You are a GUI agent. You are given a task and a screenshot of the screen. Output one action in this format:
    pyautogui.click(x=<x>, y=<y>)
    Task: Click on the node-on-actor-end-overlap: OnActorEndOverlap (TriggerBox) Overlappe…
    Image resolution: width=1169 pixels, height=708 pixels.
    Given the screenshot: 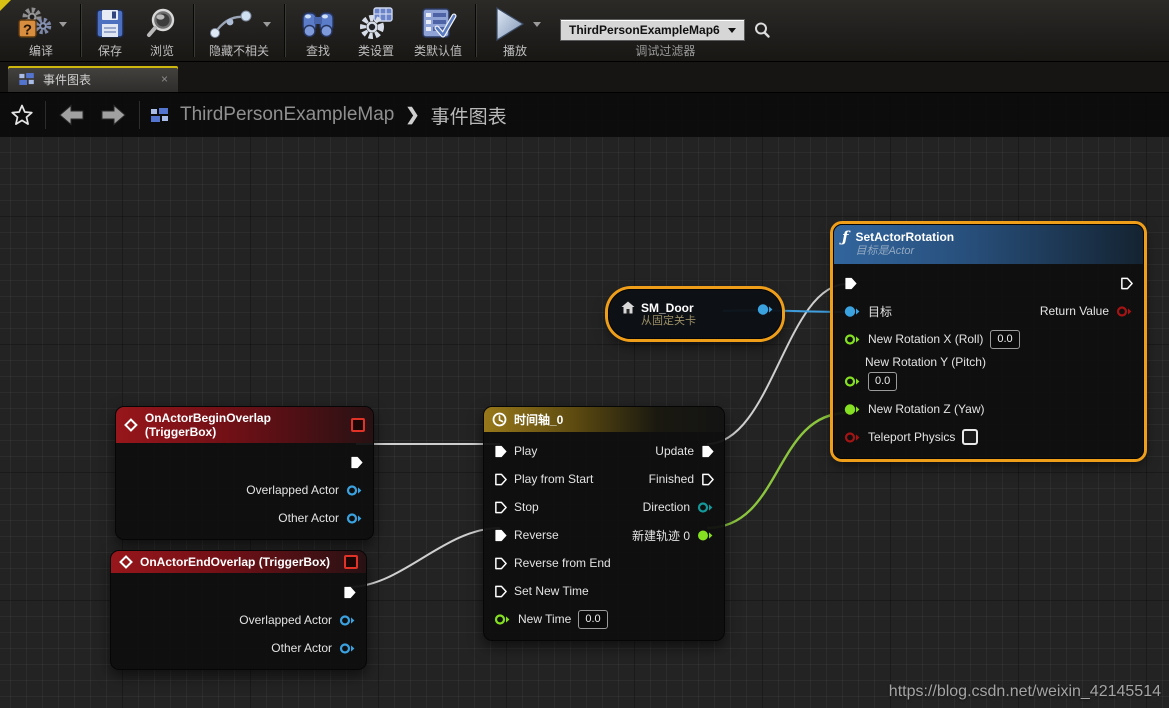 What is the action you would take?
    pyautogui.click(x=238, y=610)
    